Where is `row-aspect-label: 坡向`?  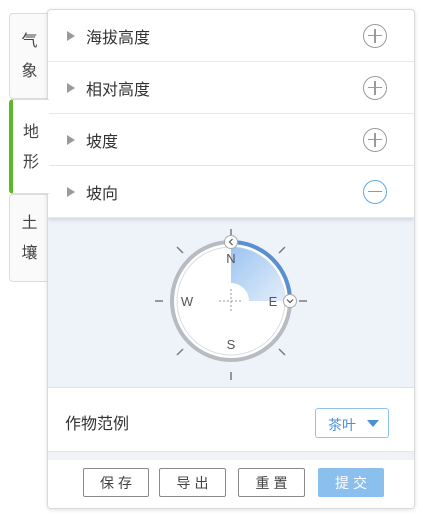 row-aspect-label: 坡向 is located at coordinates (102, 193).